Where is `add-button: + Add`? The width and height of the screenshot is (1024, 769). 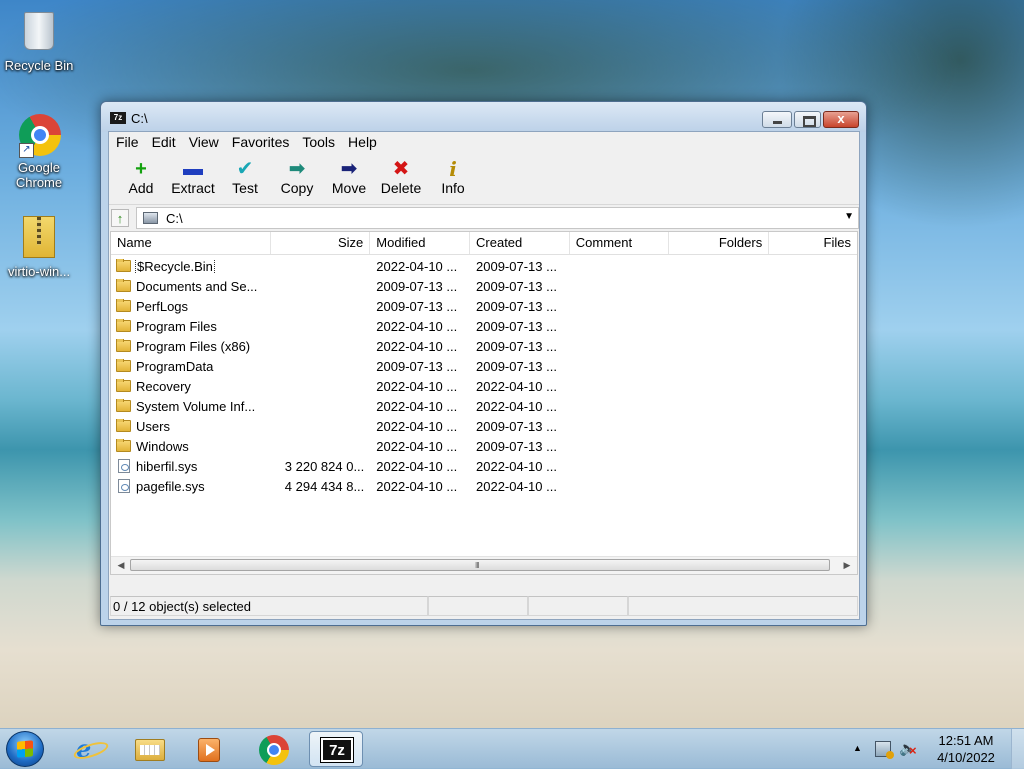
add-button: + Add is located at coordinates (141, 178).